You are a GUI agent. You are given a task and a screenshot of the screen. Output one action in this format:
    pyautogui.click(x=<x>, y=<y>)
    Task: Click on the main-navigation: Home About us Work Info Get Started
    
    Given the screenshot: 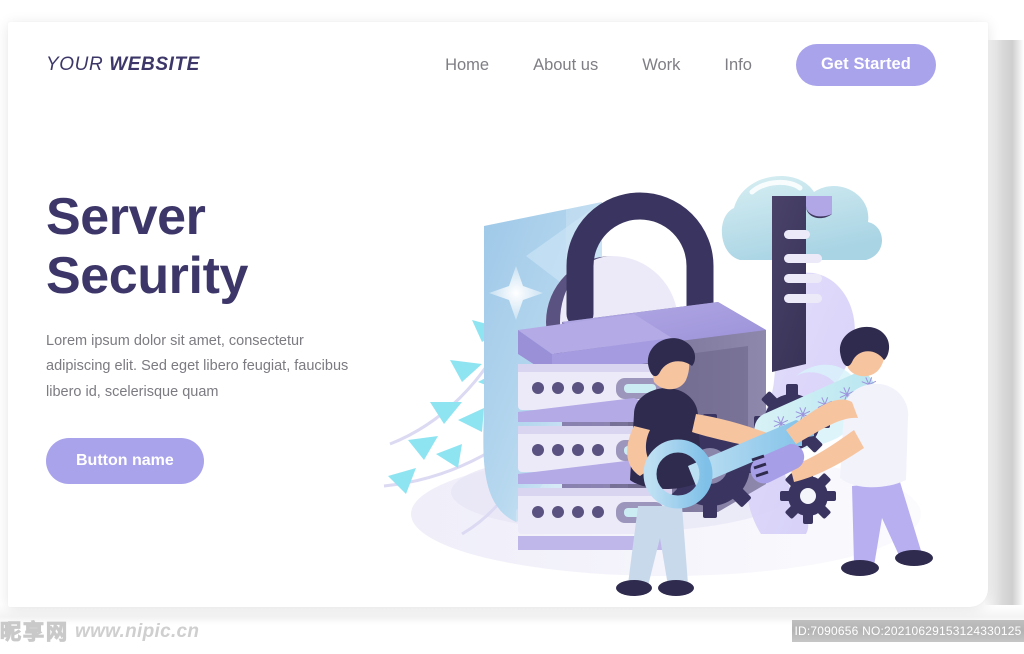 What is the action you would take?
    pyautogui.click(x=686, y=65)
    